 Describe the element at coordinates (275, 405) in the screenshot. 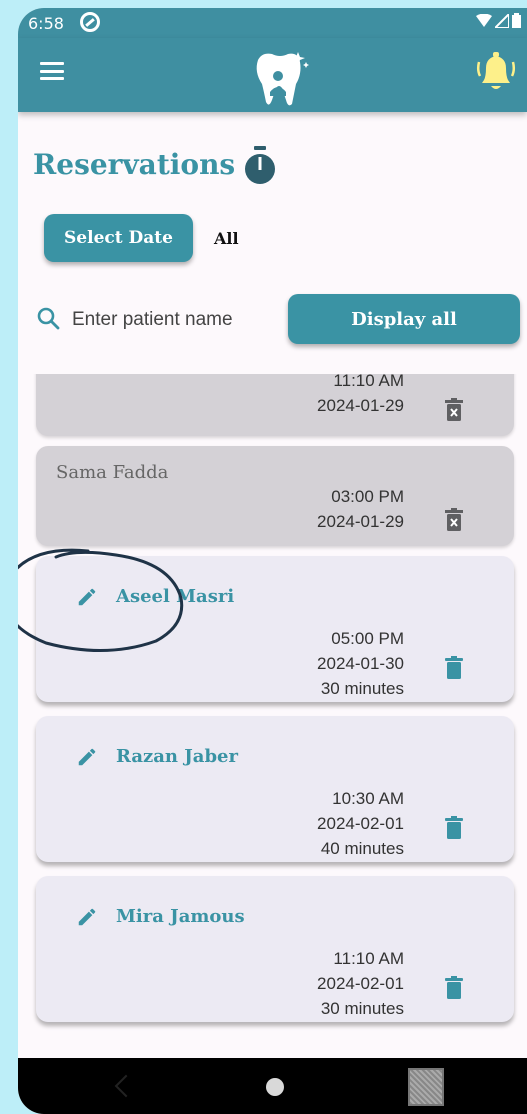

I see `reservation-card: 11:10 AM 2024-01-29` at that location.